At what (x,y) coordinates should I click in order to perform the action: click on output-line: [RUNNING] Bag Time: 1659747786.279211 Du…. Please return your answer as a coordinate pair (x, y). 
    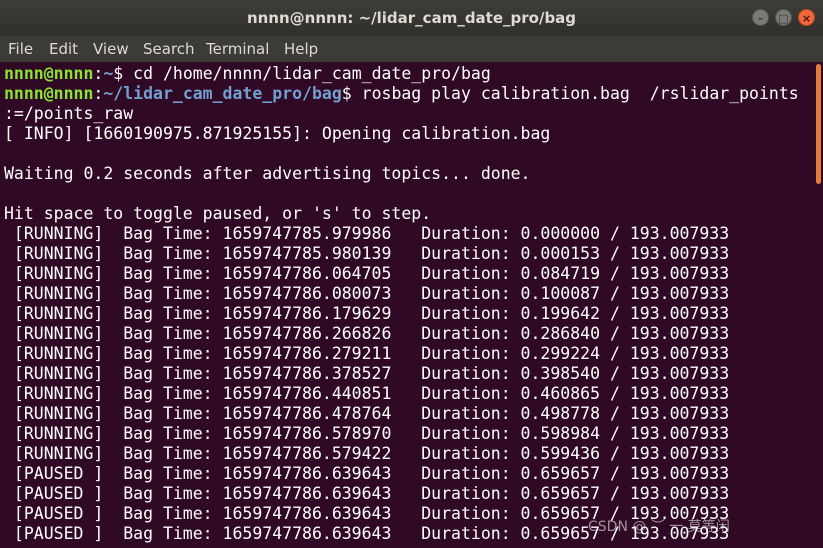
    Looking at the image, I should click on (367, 353).